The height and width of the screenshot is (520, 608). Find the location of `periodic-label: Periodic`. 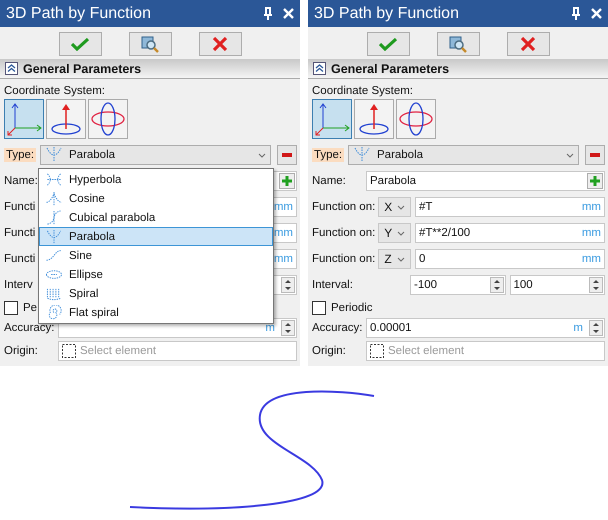

periodic-label: Periodic is located at coordinates (352, 308).